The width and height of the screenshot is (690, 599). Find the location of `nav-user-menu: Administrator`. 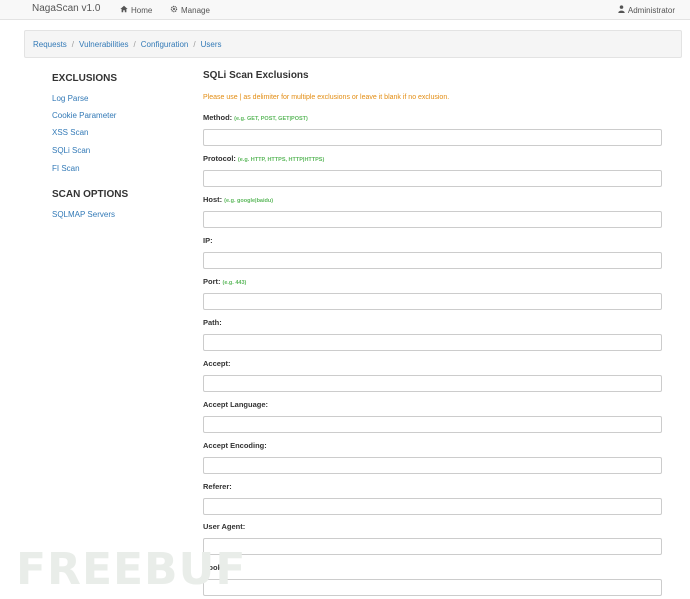

nav-user-menu: Administrator is located at coordinates (646, 10).